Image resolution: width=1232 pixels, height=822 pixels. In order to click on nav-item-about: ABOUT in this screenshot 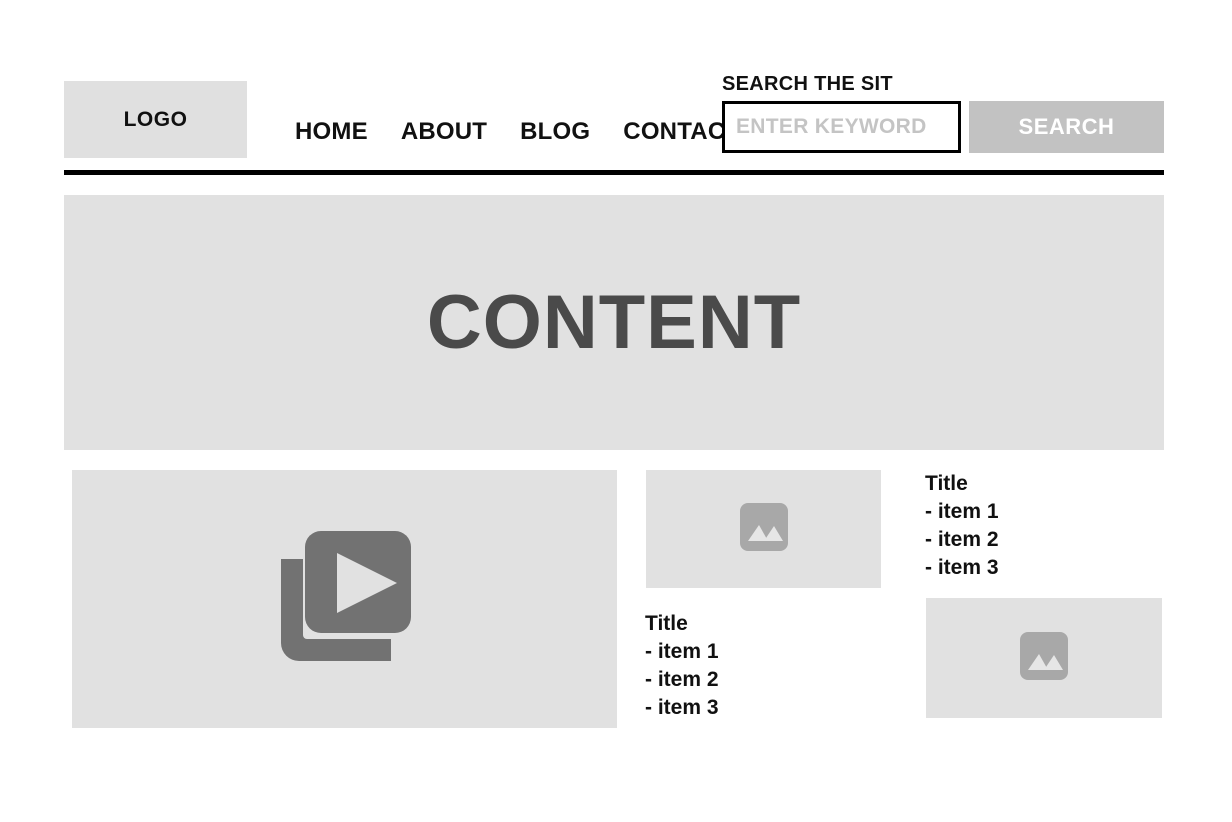, I will do `click(444, 132)`.